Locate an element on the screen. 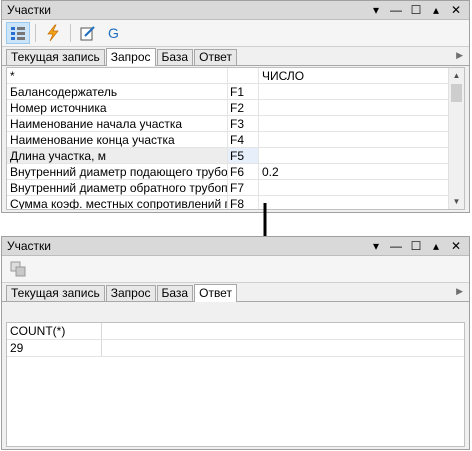  table-row: Балансодержатель F1 is located at coordinates (235, 92).